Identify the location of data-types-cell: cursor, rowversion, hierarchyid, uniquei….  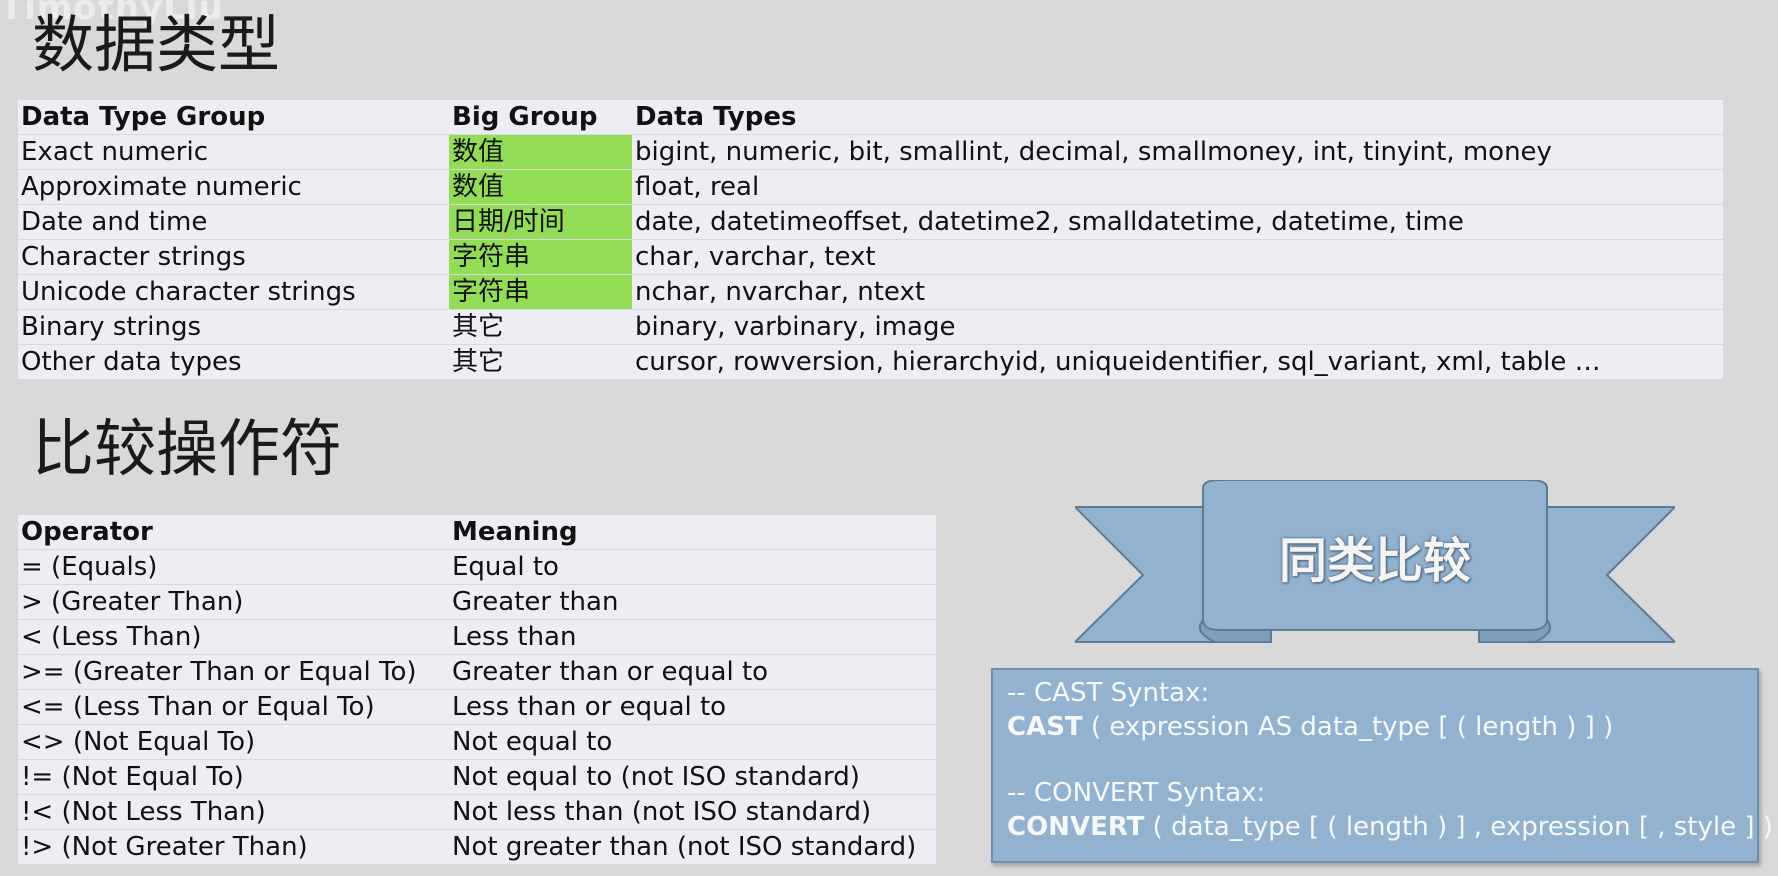
(1177, 362).